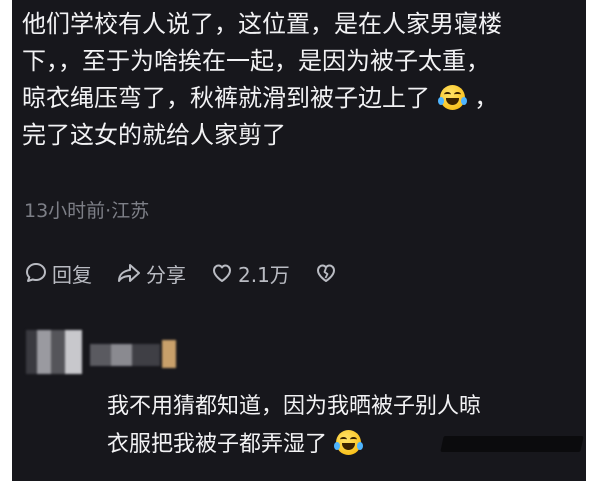 The height and width of the screenshot is (481, 600). I want to click on comment-line-1: 他们学校有人说了，这位置，是在人家男寝楼, so click(262, 24).